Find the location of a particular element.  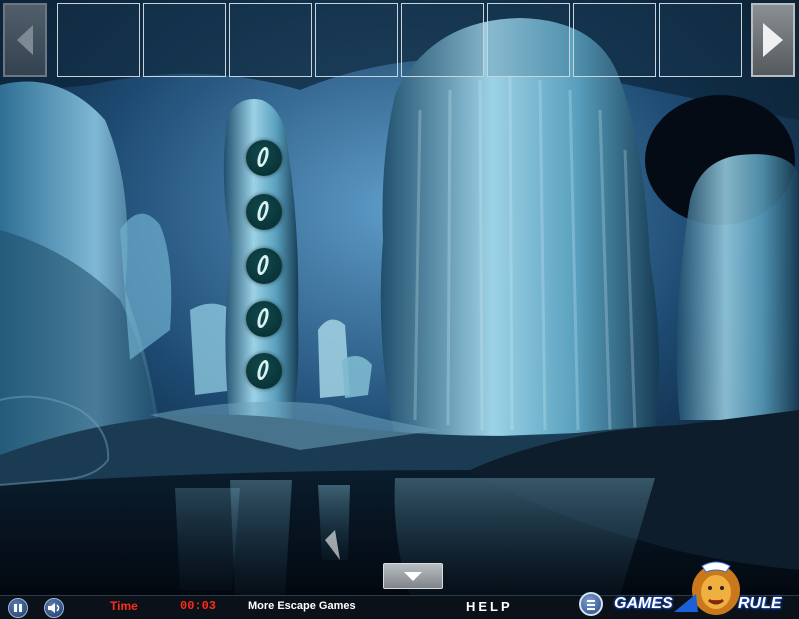

down-arrow-icon is located at coordinates (413, 576).